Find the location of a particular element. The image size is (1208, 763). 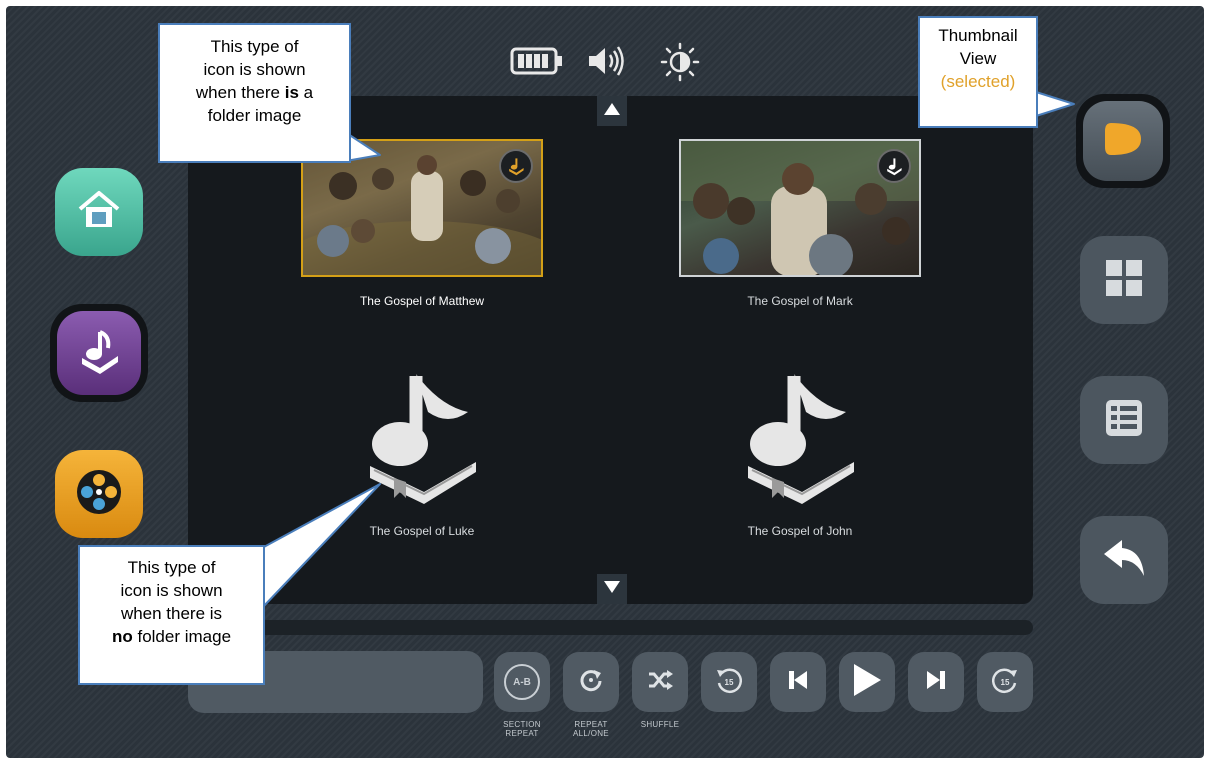

callout-thumbnail-view: Thumbnail View (selected) is located at coordinates (978, 72).